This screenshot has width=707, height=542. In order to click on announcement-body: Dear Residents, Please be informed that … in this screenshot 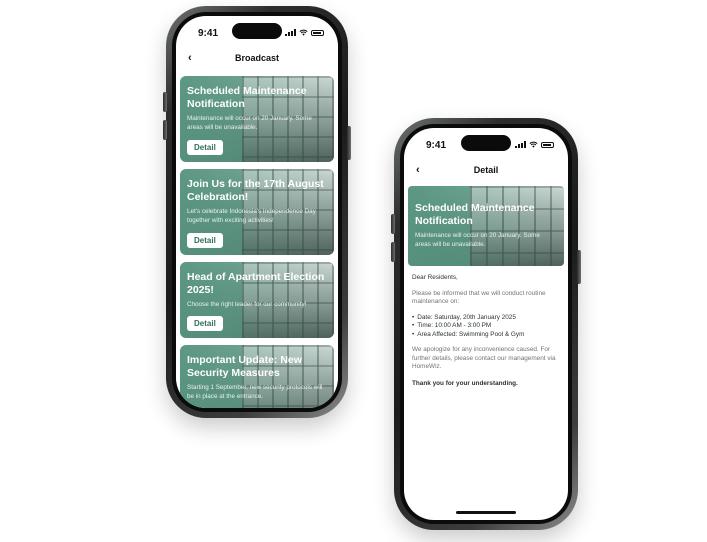, I will do `click(486, 331)`.